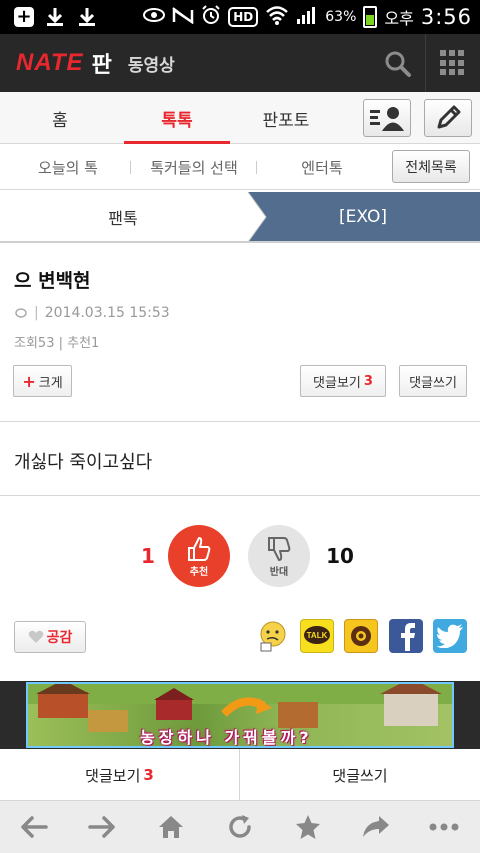  What do you see at coordinates (50, 63) in the screenshot?
I see `nate-logo: NATE` at bounding box center [50, 63].